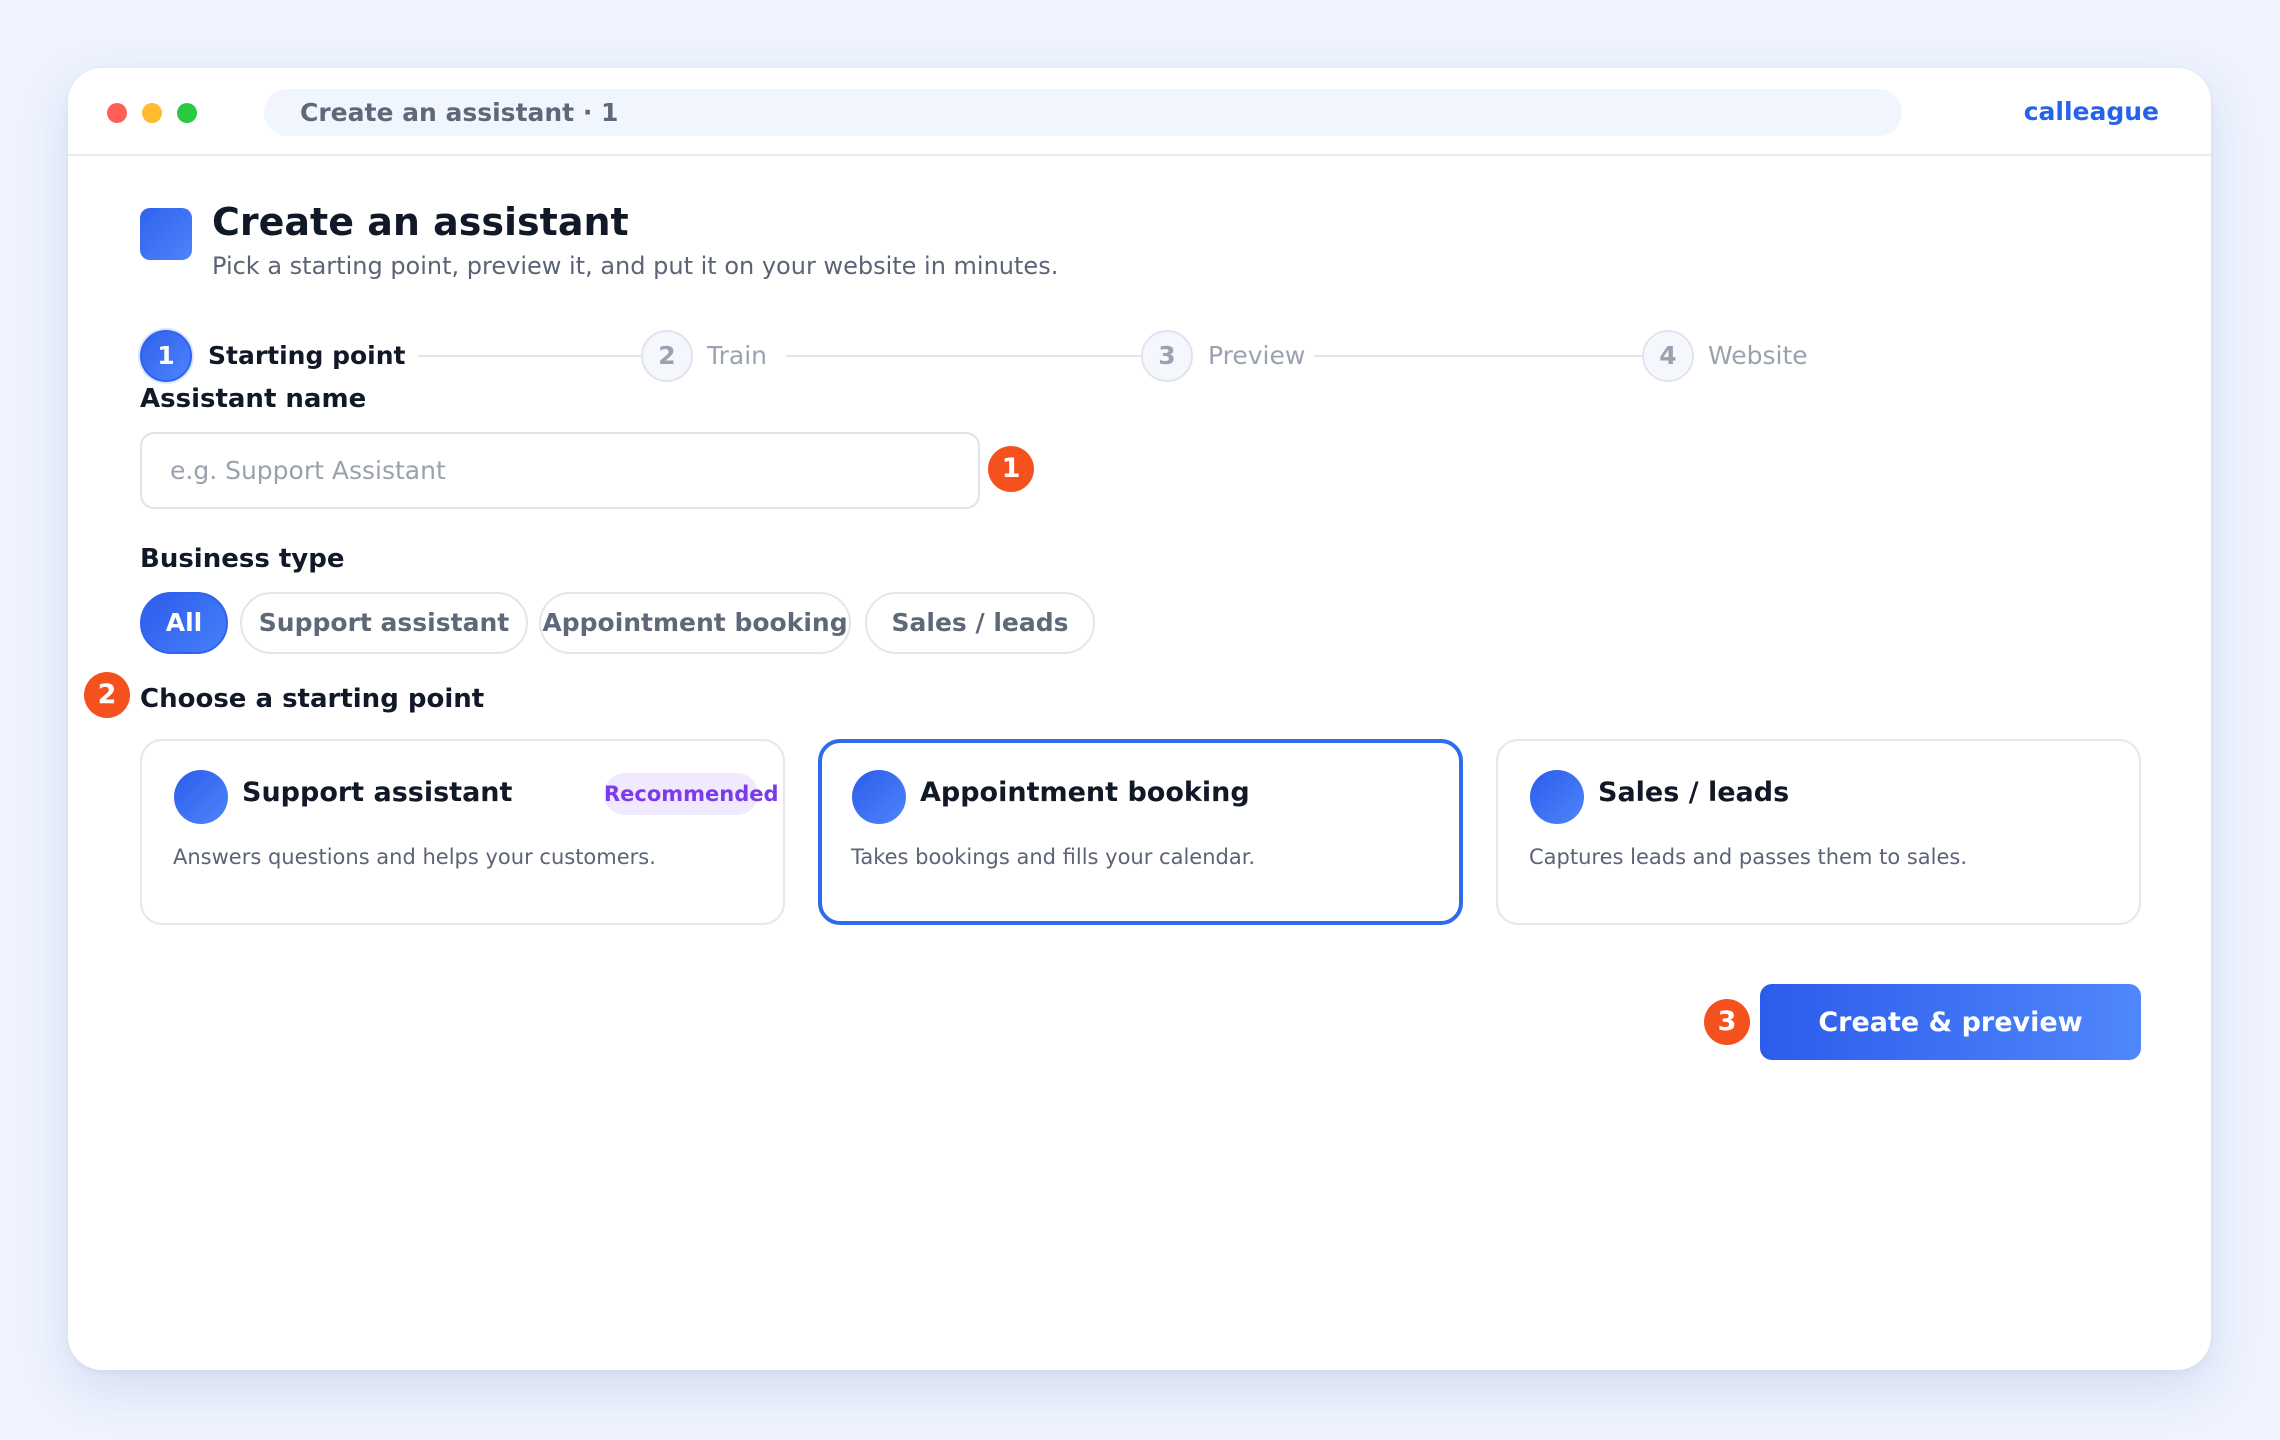 The height and width of the screenshot is (1440, 2280). I want to click on filter-pill-appointment-booking: Appointment booking, so click(695, 623).